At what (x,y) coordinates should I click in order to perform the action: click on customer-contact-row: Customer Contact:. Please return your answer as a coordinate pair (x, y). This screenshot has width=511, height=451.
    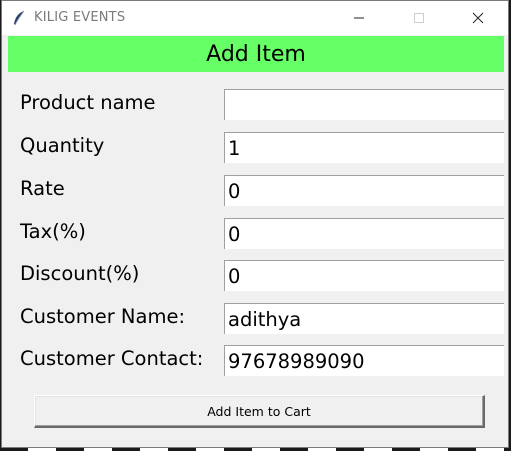
    Looking at the image, I should click on (256, 360).